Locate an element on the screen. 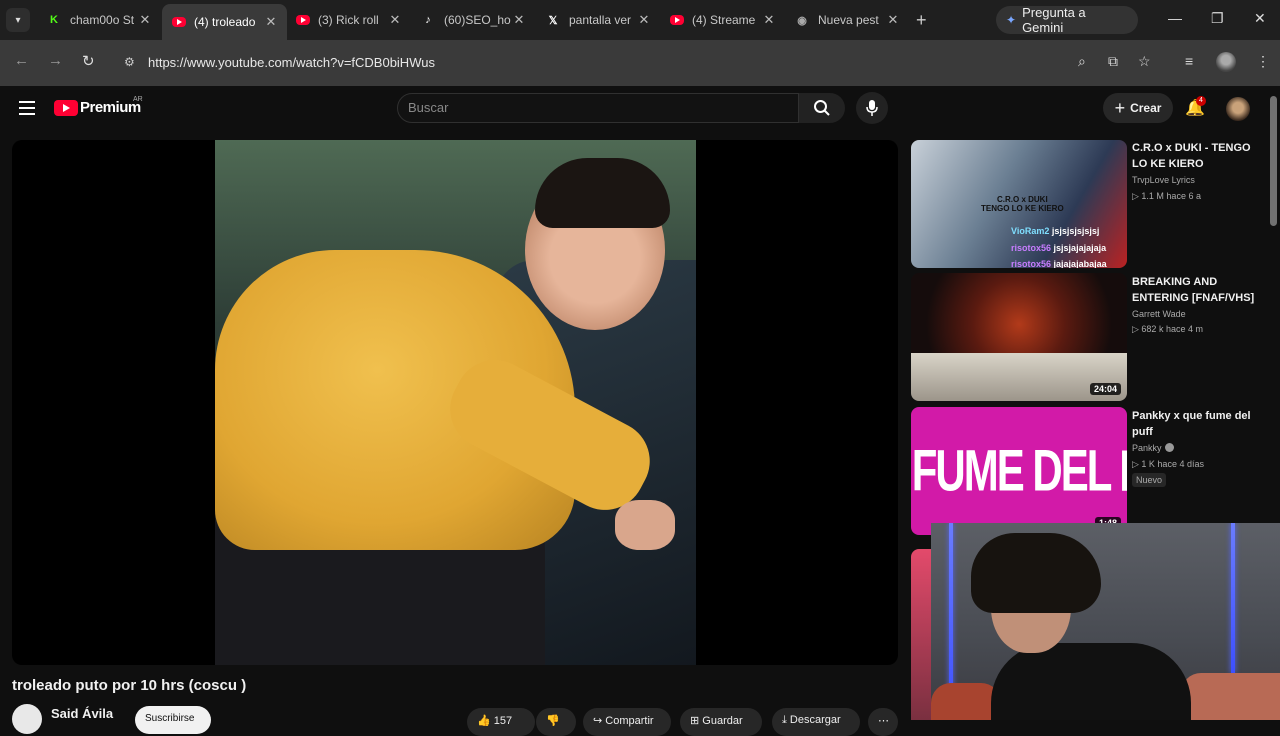 The image size is (1280, 736). create-button: + Crear is located at coordinates (1138, 108).